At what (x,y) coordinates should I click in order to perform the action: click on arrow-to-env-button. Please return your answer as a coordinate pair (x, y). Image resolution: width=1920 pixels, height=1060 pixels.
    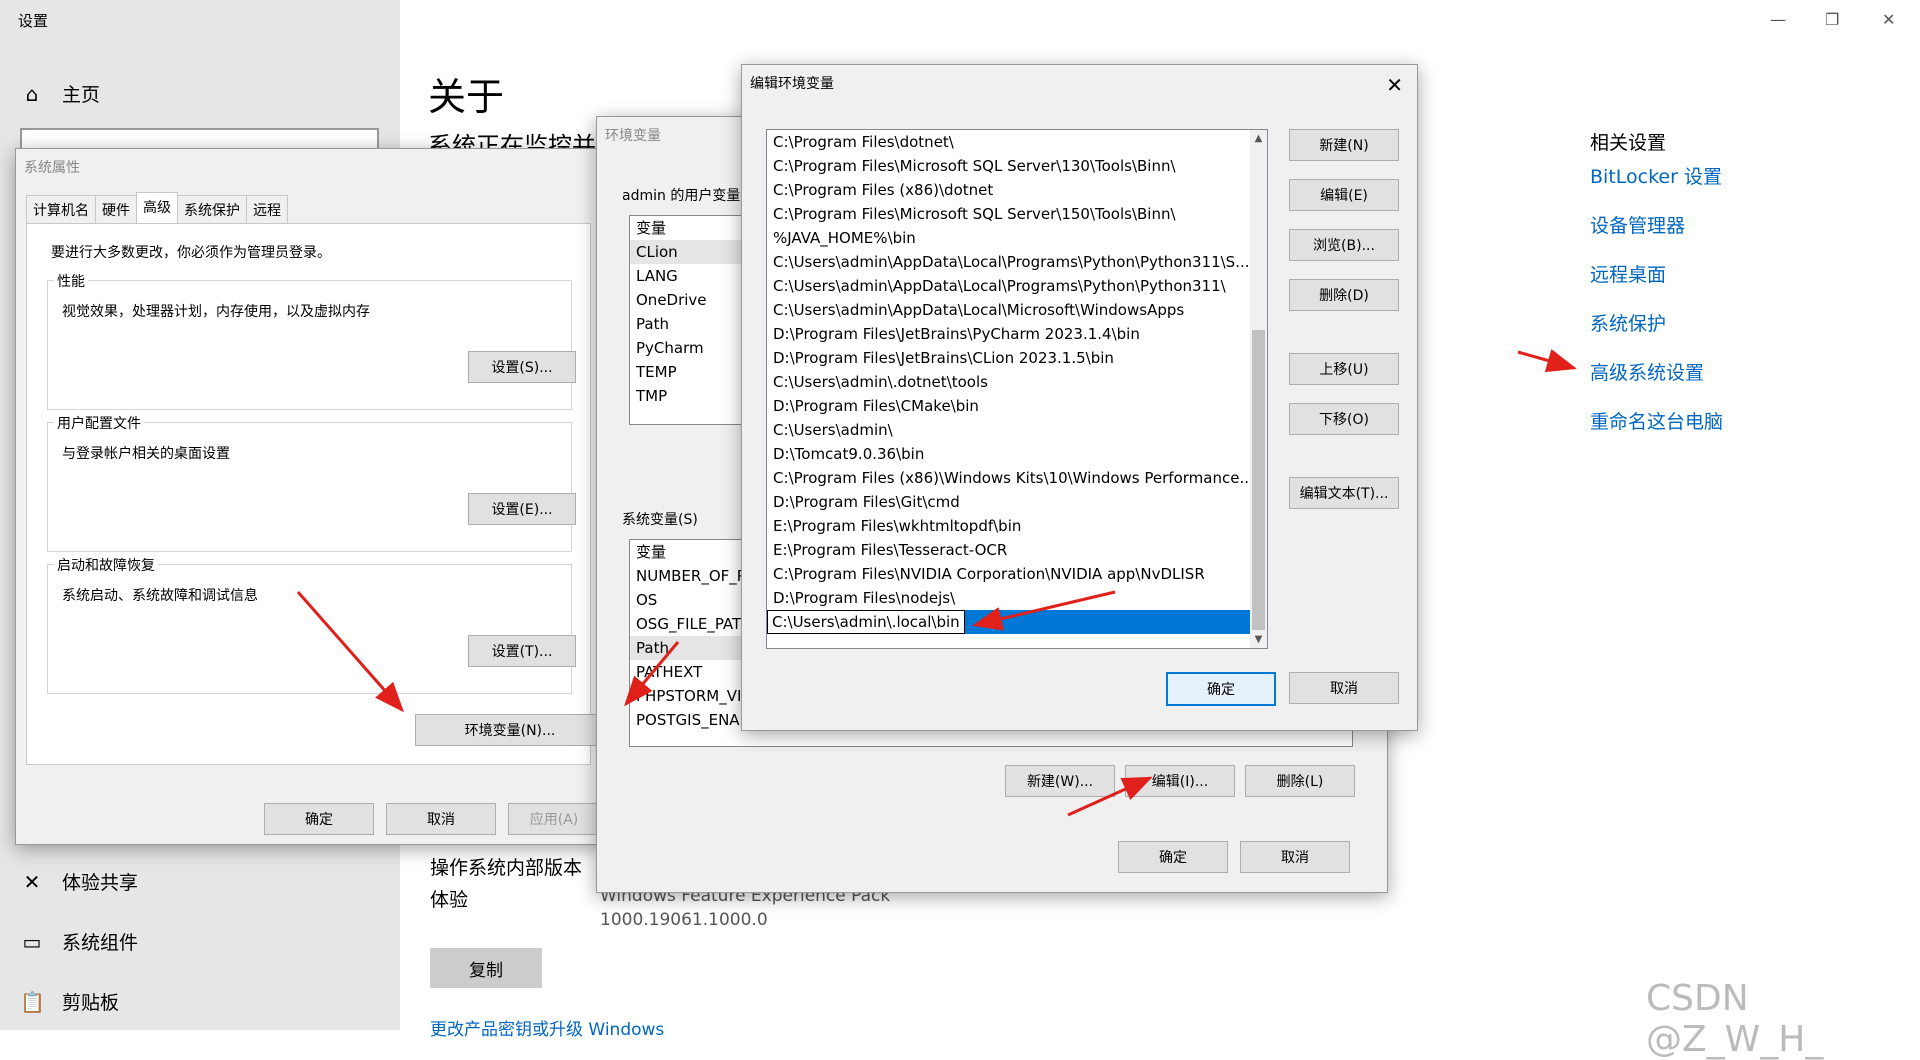
    Looking at the image, I should click on (350, 652).